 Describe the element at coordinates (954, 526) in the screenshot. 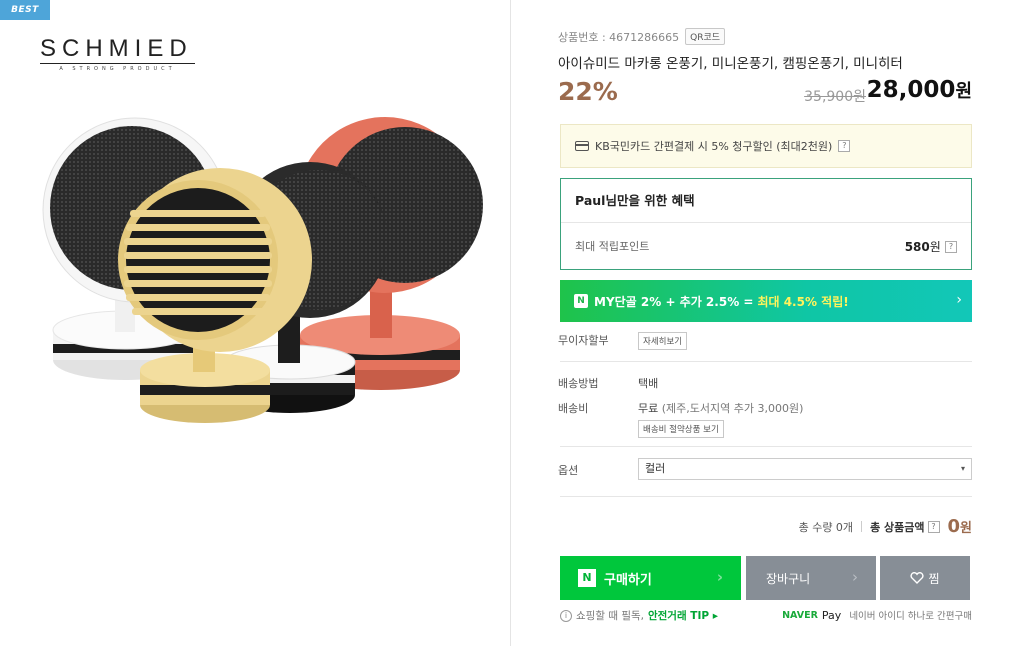

I see `total-amount-value: 0` at that location.